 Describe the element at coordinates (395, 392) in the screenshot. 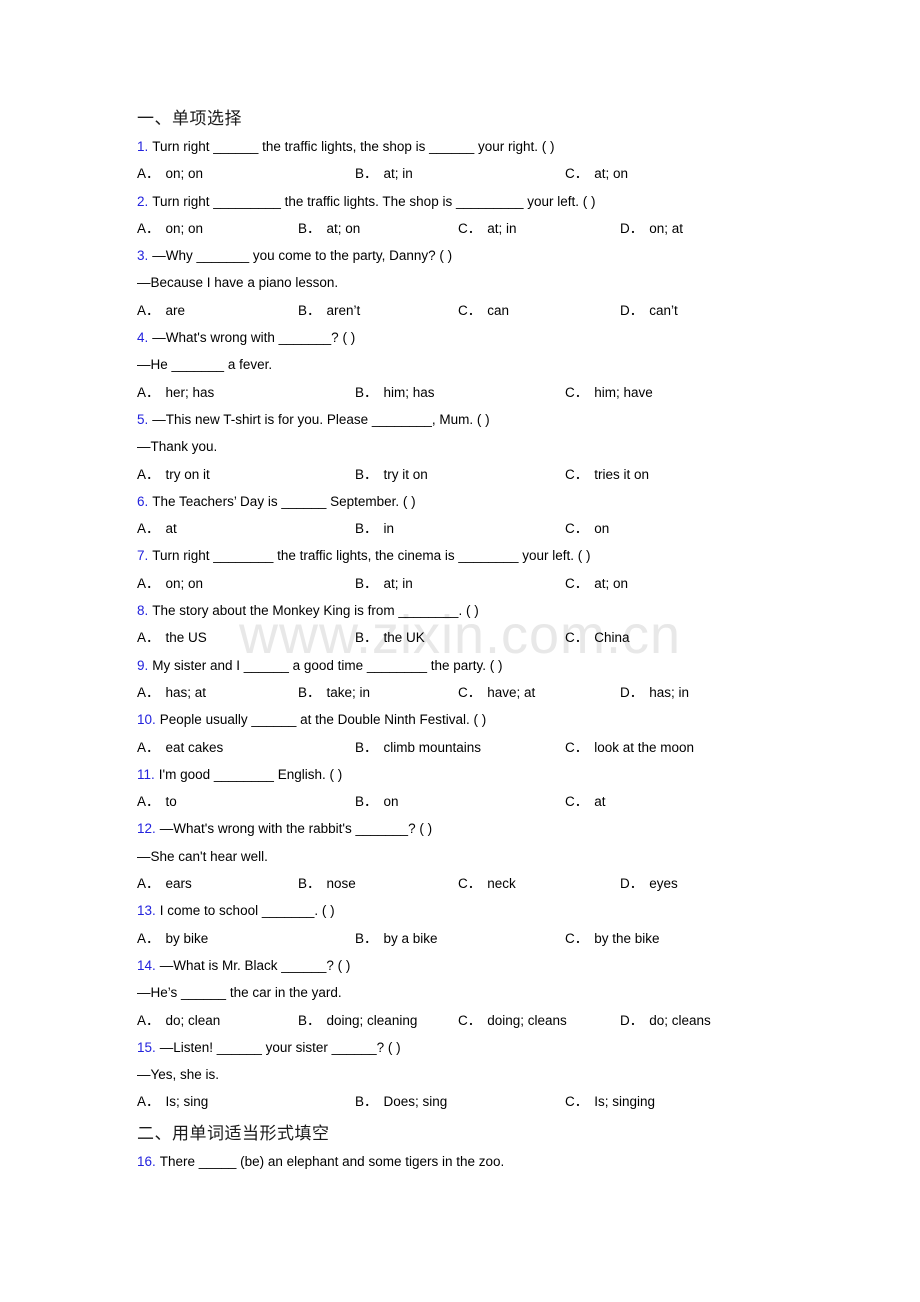

I see `option-choice: B． him; has` at that location.